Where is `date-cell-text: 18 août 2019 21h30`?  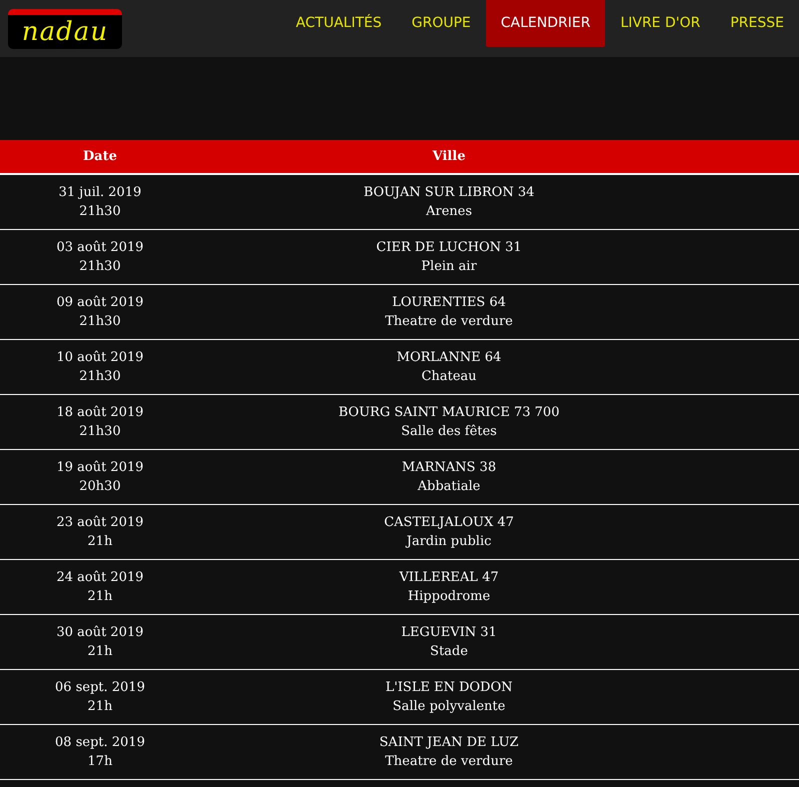
date-cell-text: 18 août 2019 21h30 is located at coordinates (100, 422).